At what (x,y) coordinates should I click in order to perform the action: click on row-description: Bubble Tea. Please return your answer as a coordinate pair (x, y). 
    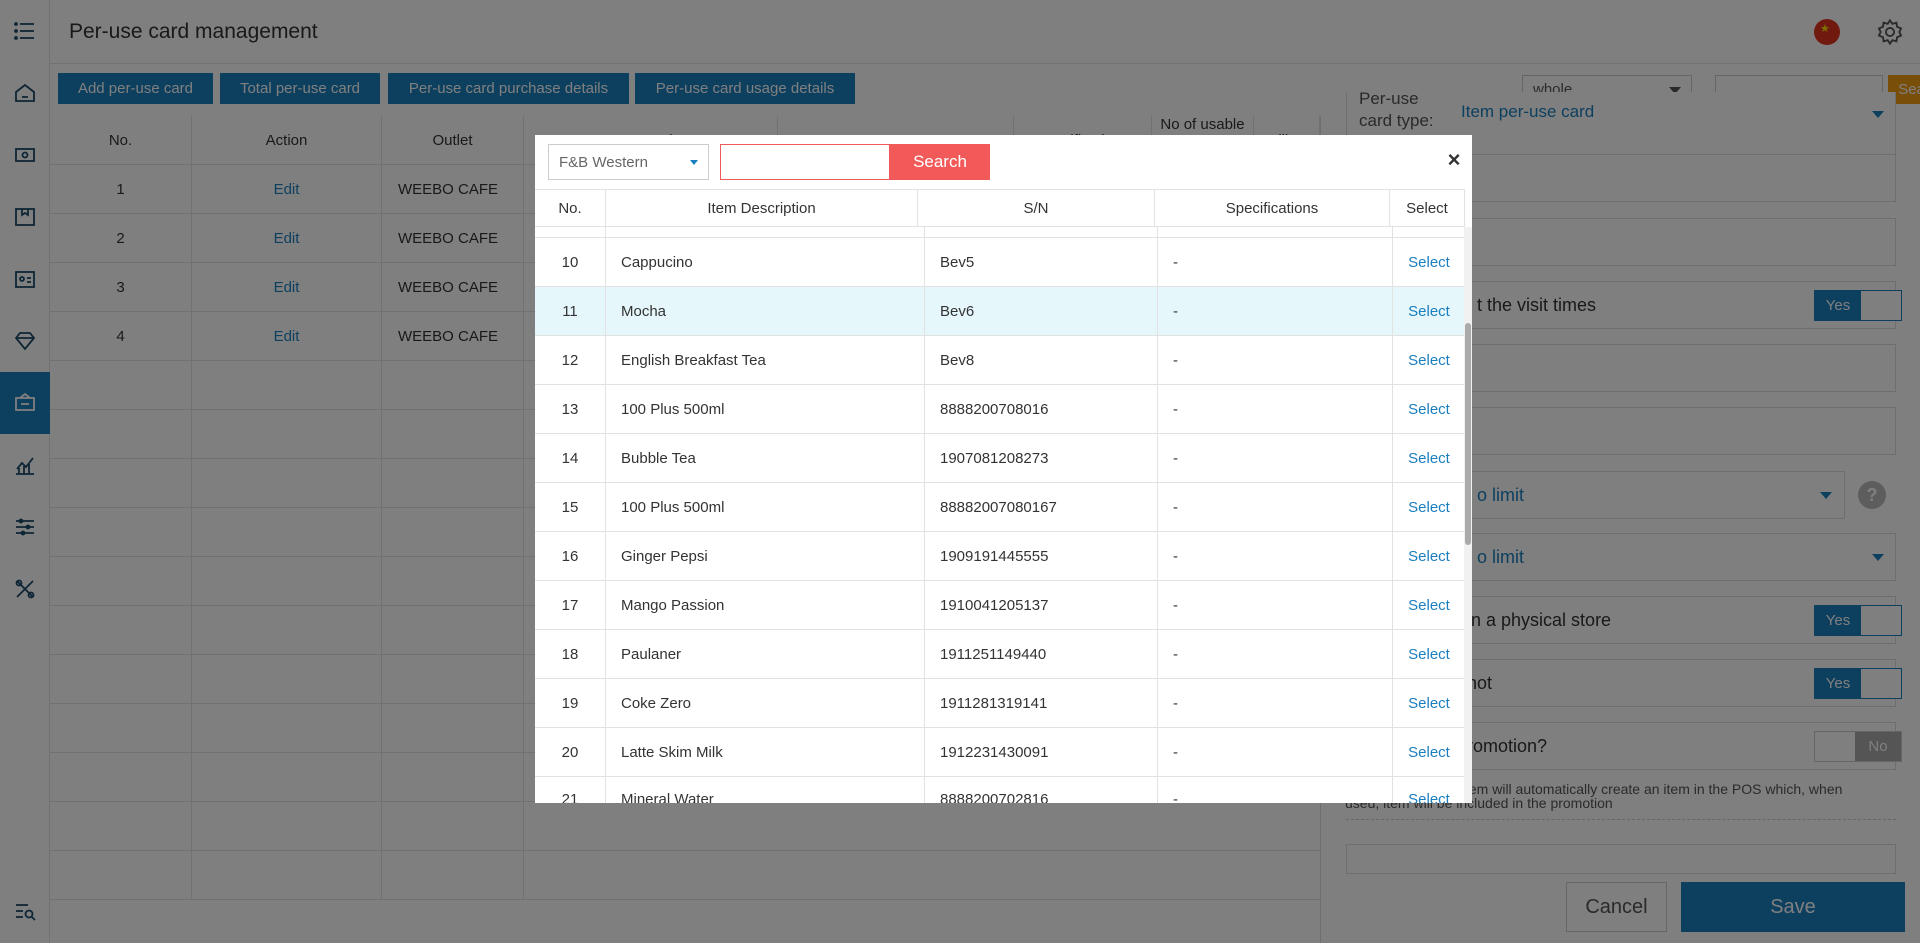
    Looking at the image, I should click on (765, 458).